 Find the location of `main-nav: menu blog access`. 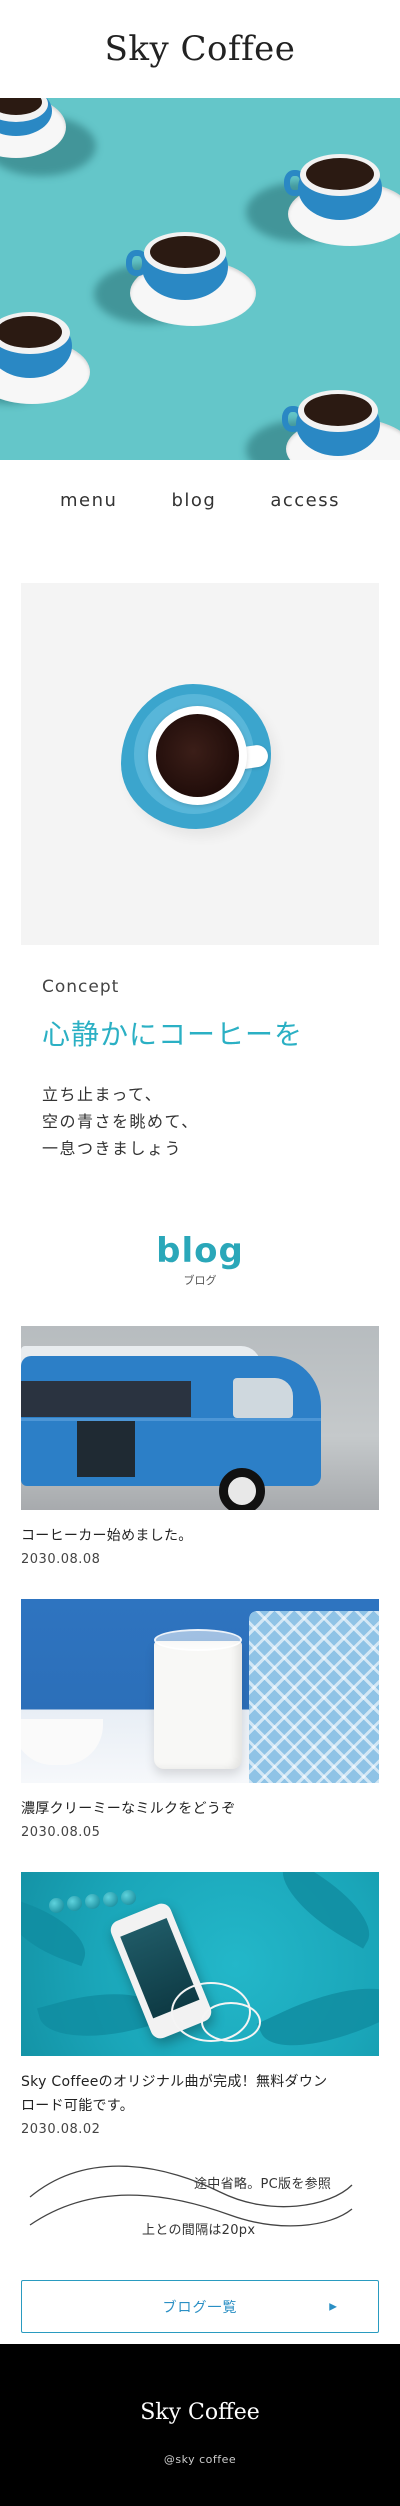

main-nav: menu blog access is located at coordinates (200, 500).